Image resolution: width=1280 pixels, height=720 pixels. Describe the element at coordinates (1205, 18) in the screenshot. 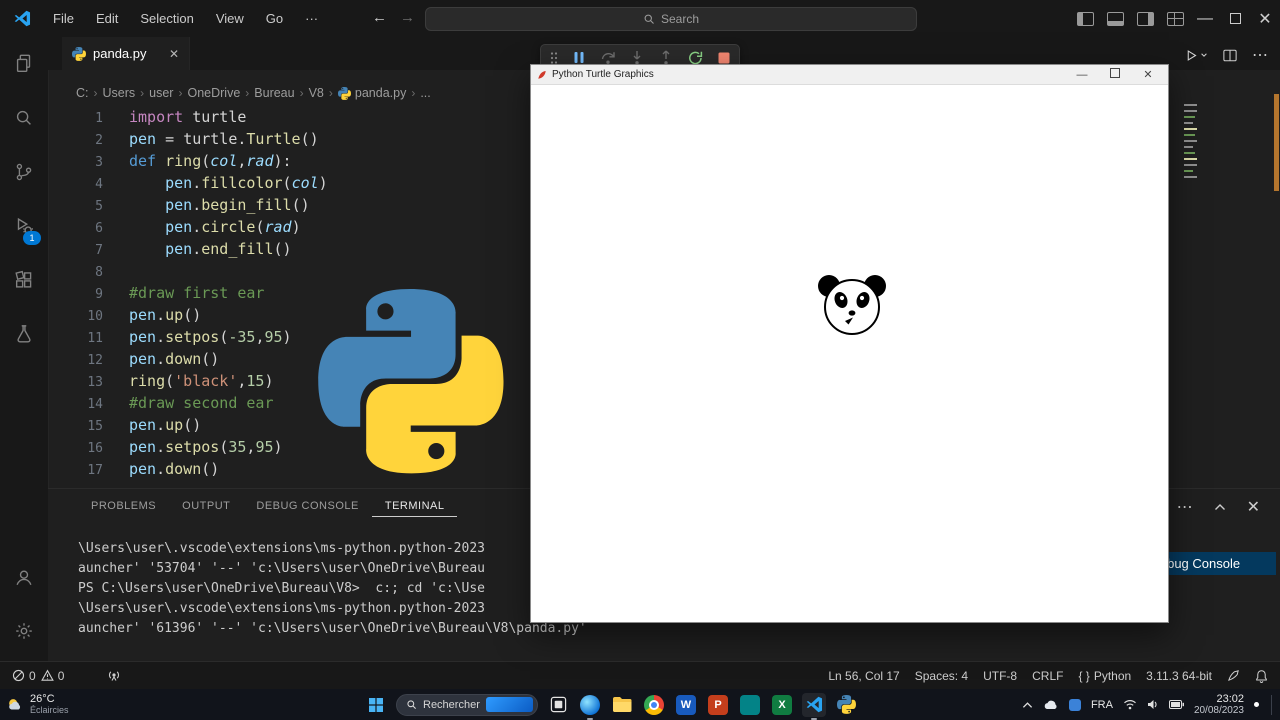

I see `minimize-button: —` at that location.